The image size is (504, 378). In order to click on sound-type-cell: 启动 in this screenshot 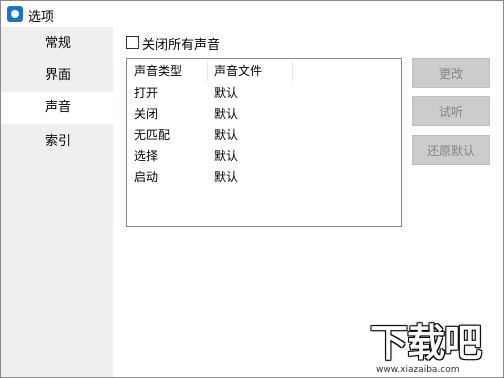, I will do `click(146, 177)`.